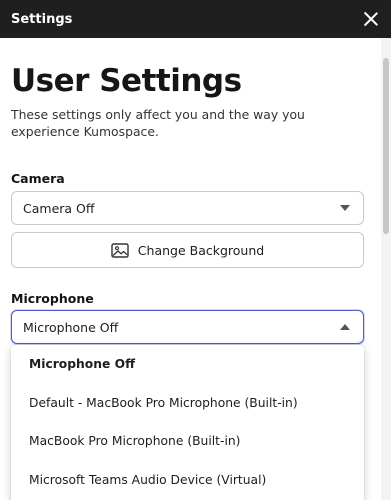 This screenshot has height=500, width=391. Describe the element at coordinates (120, 250) in the screenshot. I see `image-icon` at that location.